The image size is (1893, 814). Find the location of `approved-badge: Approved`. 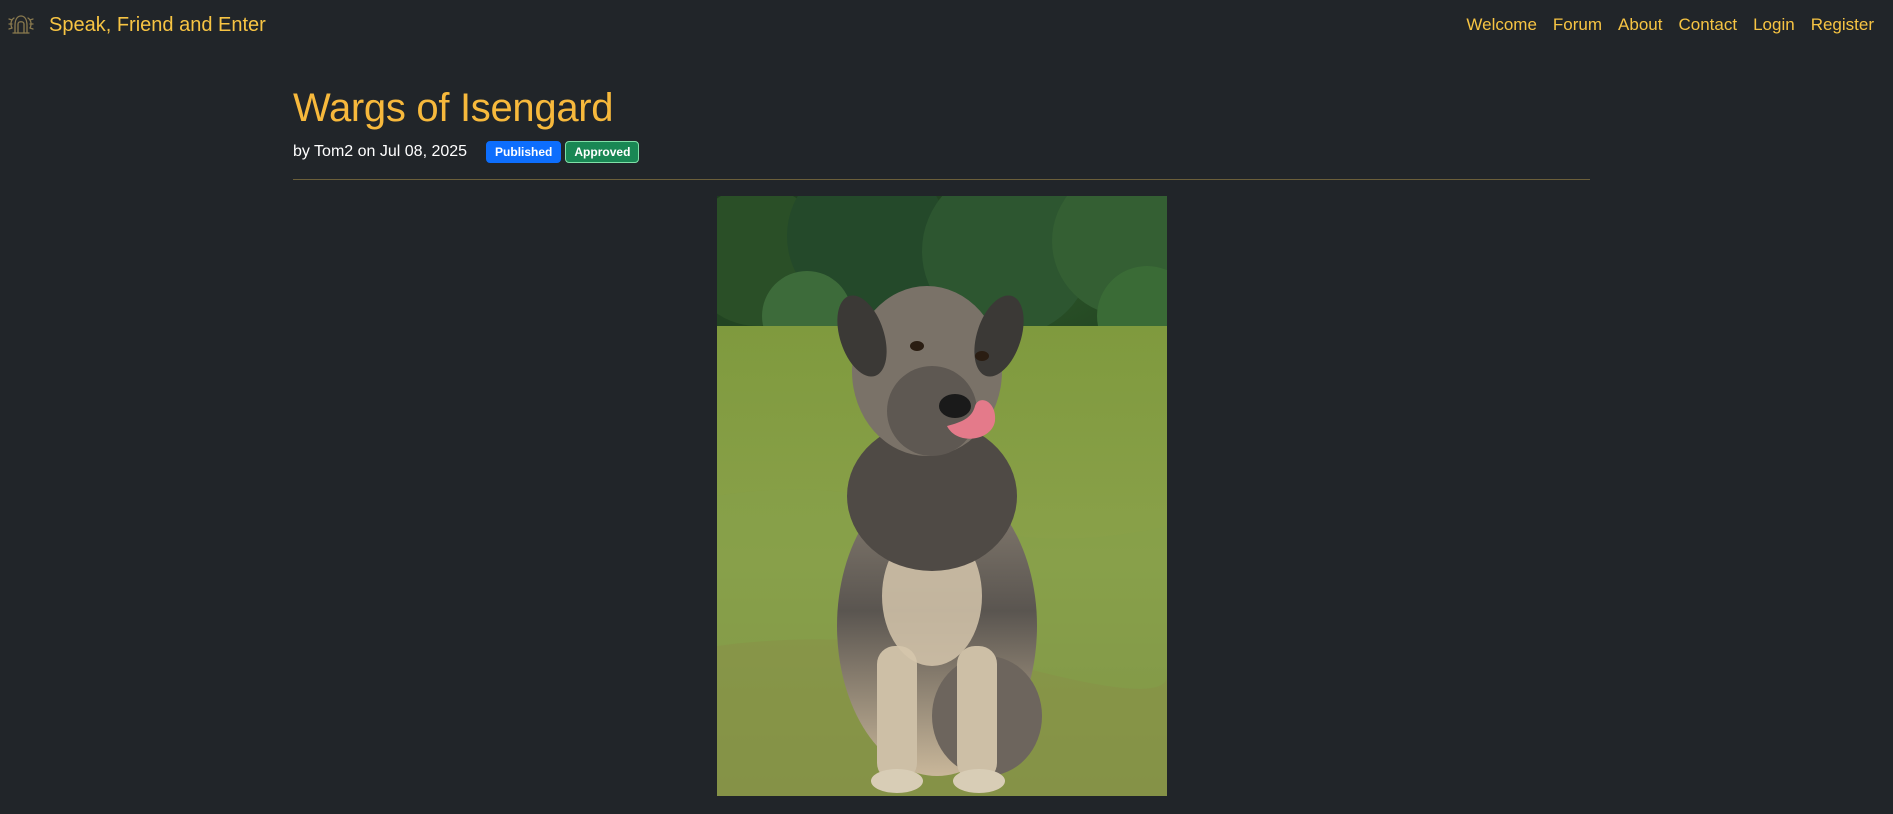

approved-badge: Approved is located at coordinates (602, 152).